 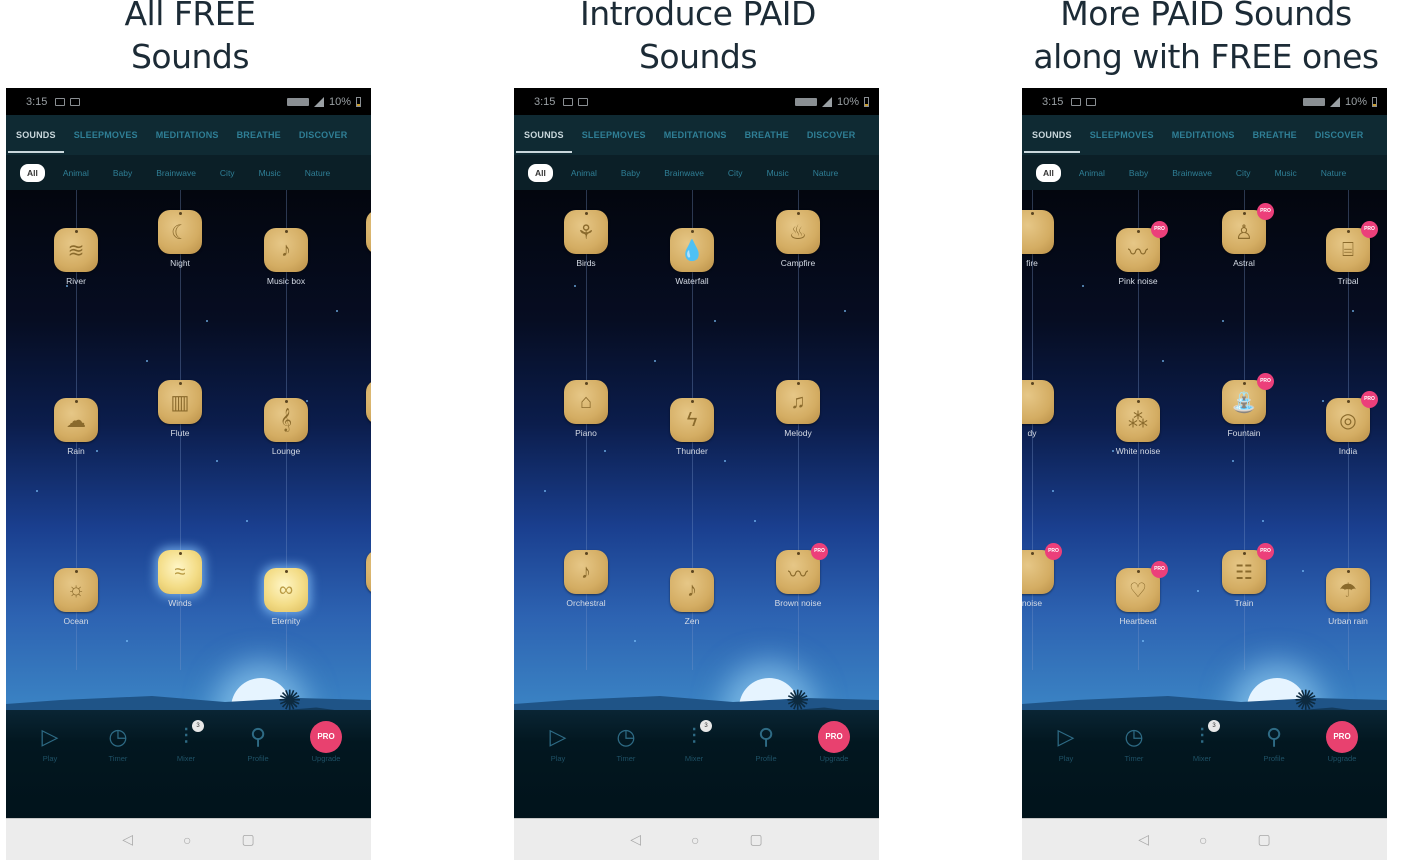 I want to click on sound-tile: ⌸ PRO Tribal, so click(x=1352, y=253).